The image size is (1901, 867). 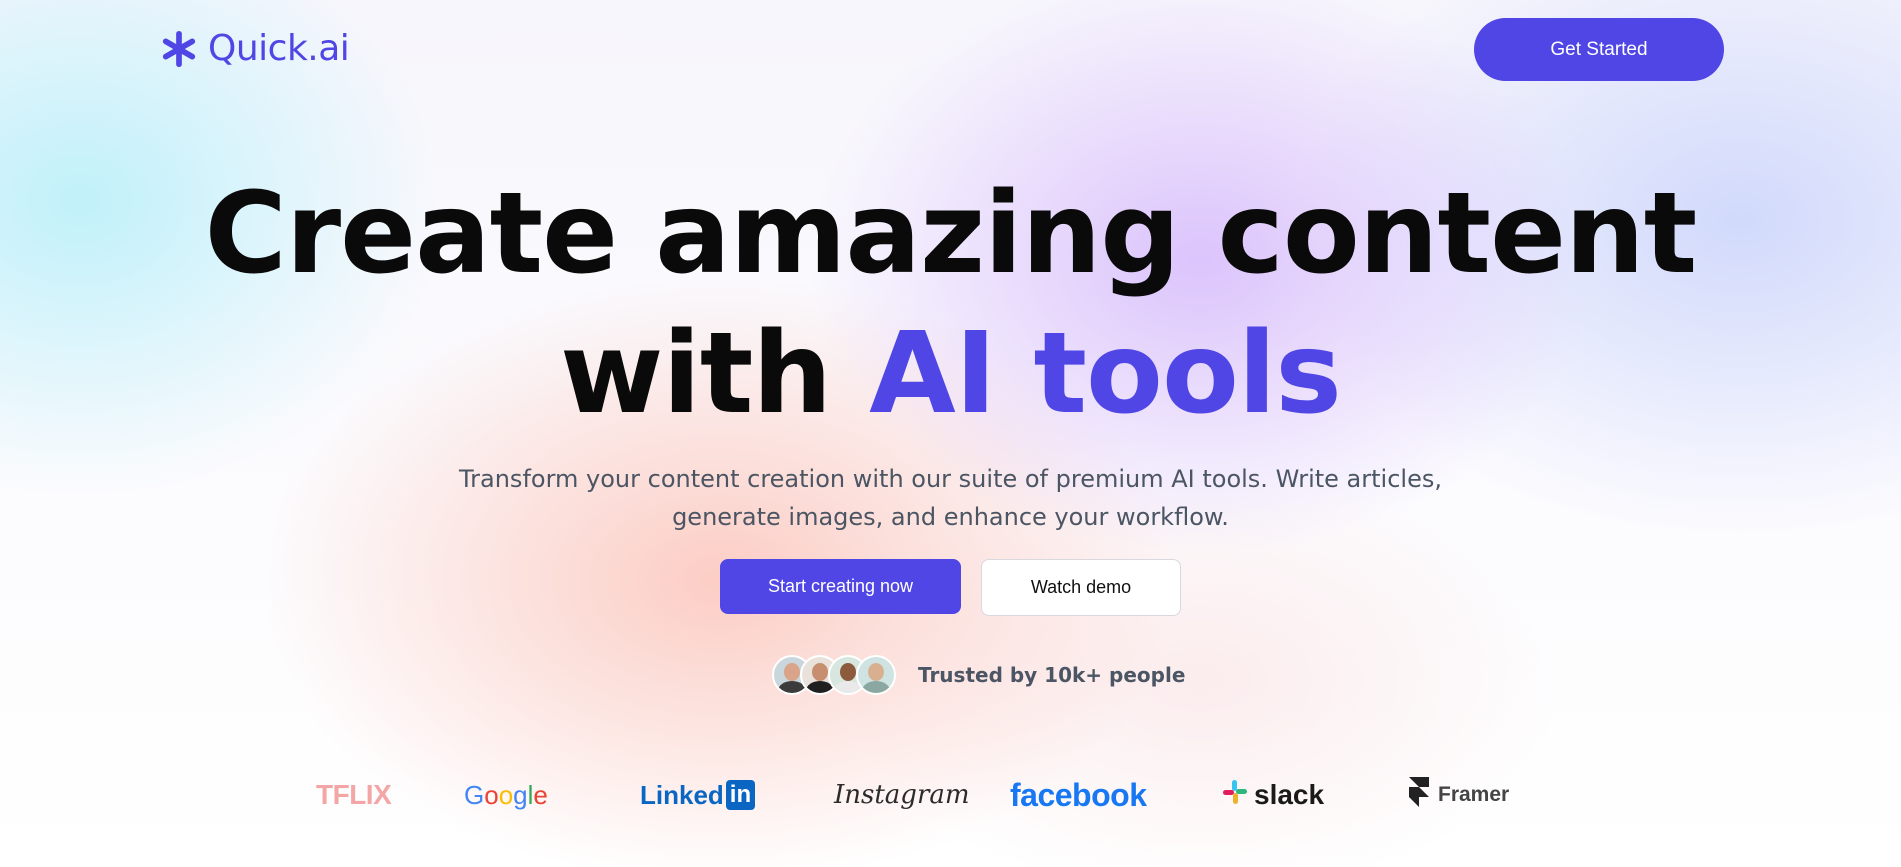 I want to click on logo-text: Quick.ai, so click(x=279, y=48).